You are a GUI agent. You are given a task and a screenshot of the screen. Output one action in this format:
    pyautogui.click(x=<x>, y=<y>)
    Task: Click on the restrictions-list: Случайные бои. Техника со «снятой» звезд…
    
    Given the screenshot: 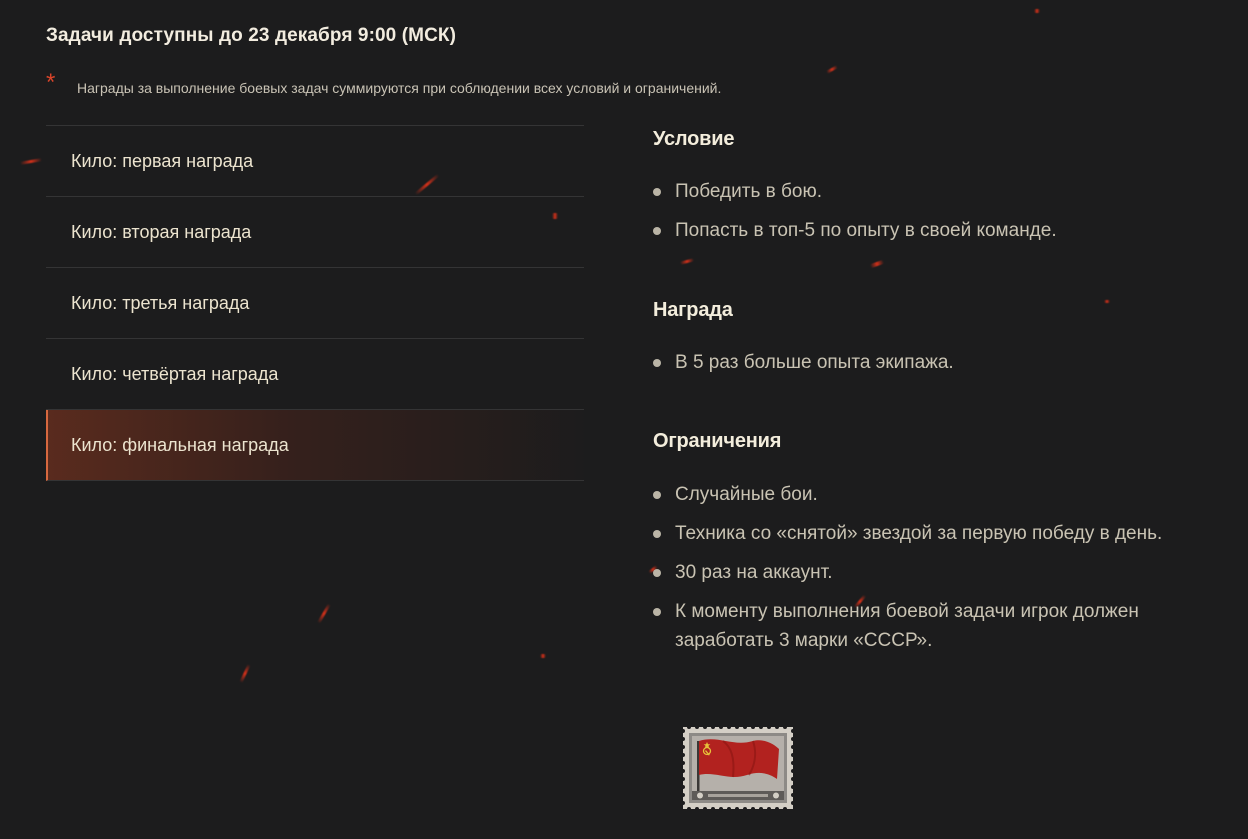 What is the action you would take?
    pyautogui.click(x=923, y=567)
    